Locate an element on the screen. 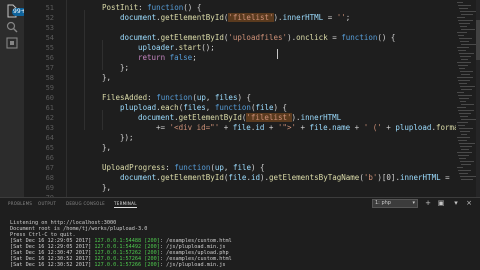  close-panel-button: × is located at coordinates (469, 203).